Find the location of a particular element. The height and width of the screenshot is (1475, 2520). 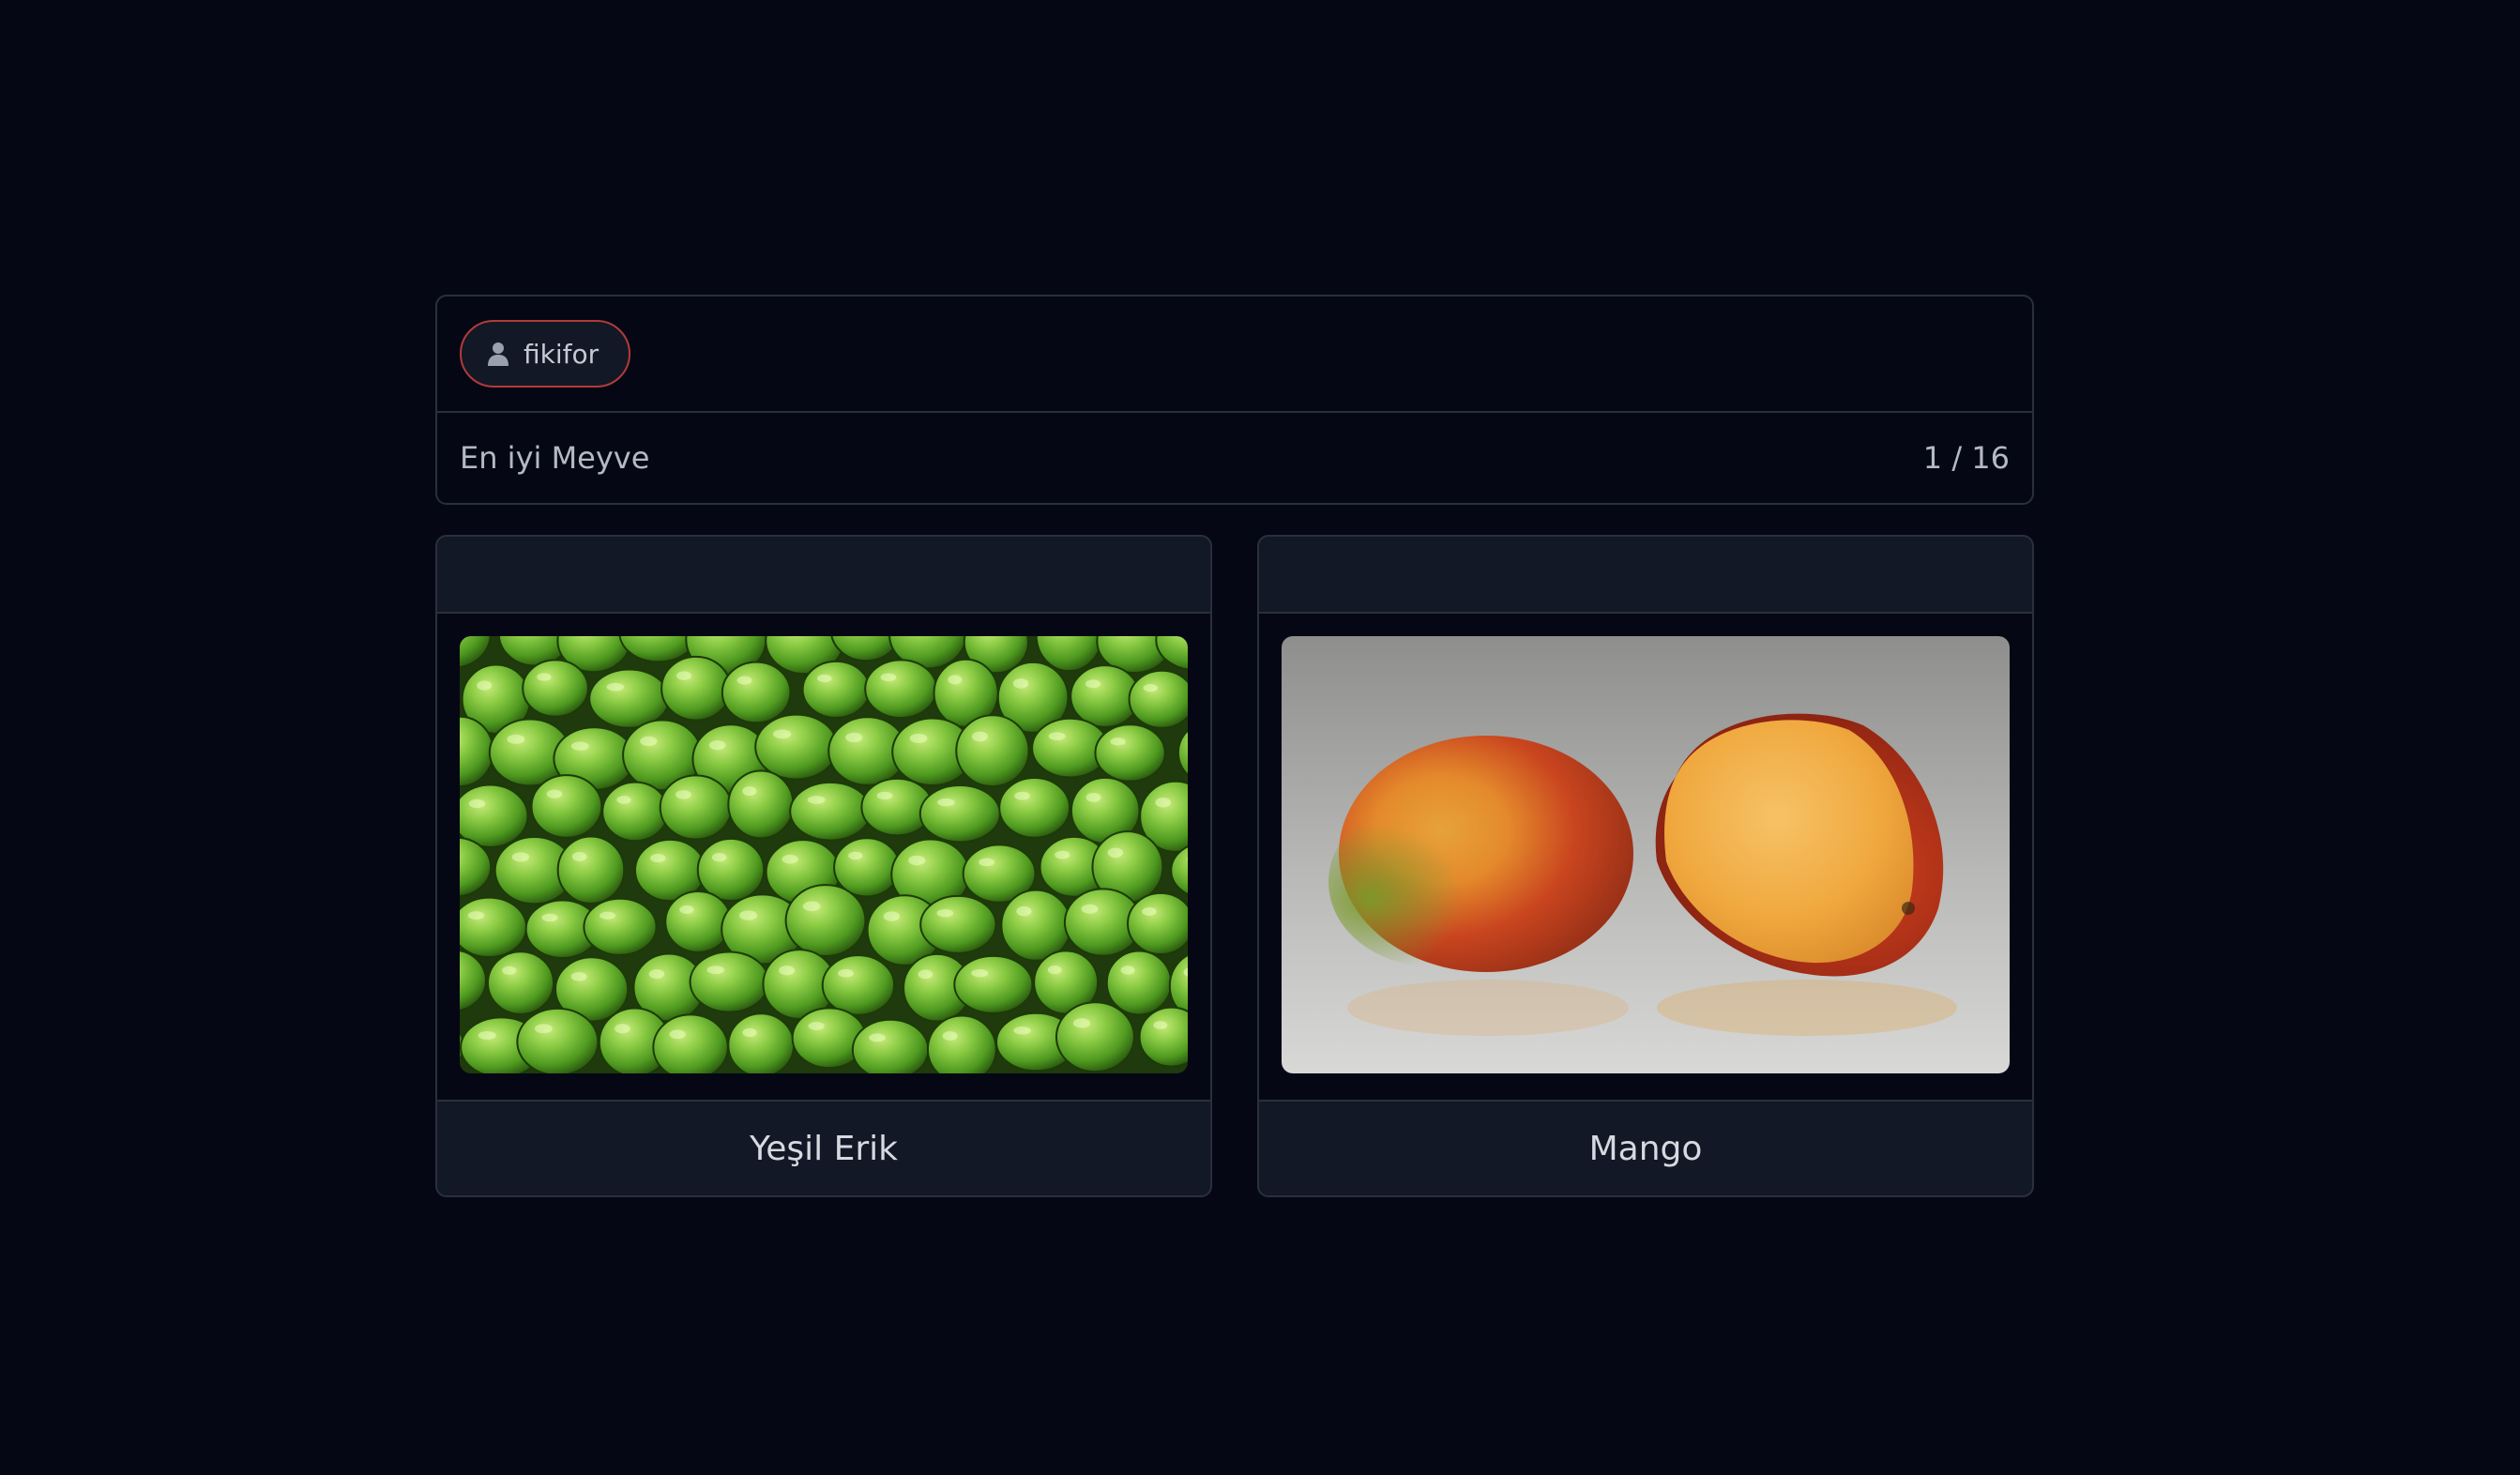

option-label: Mango is located at coordinates (1645, 1148).